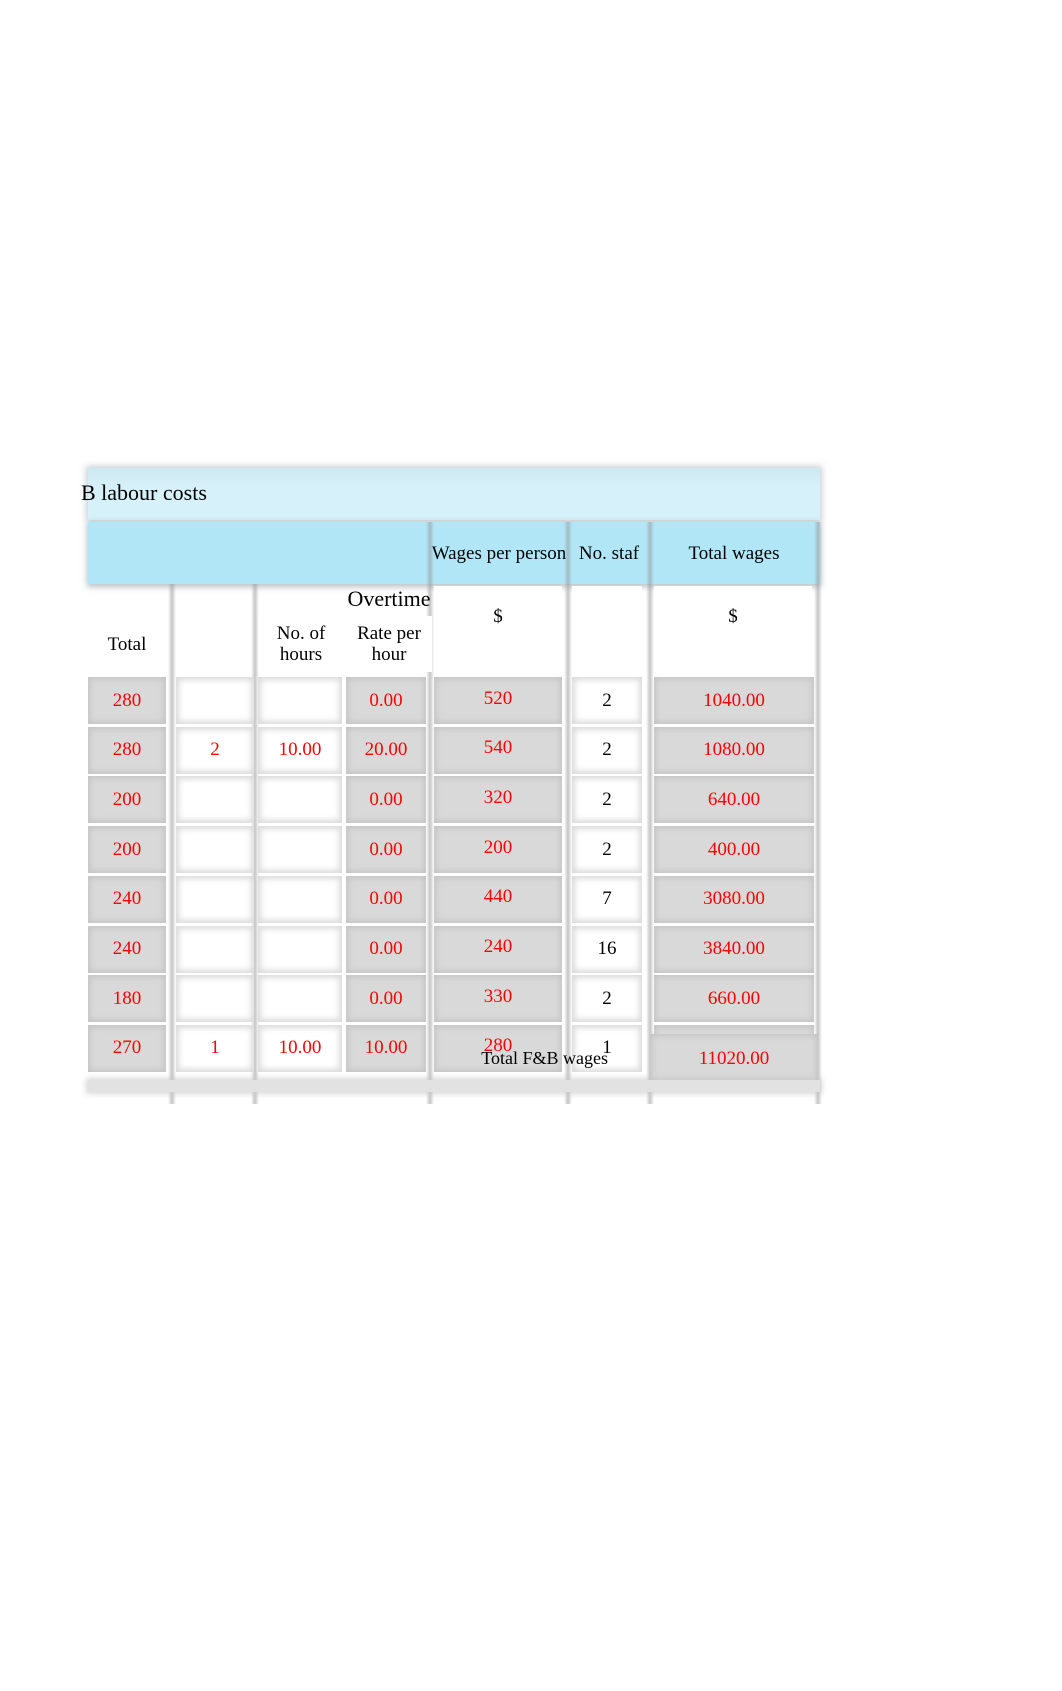  What do you see at coordinates (734, 850) in the screenshot?
I see `cell-total-wages: 400.00` at bounding box center [734, 850].